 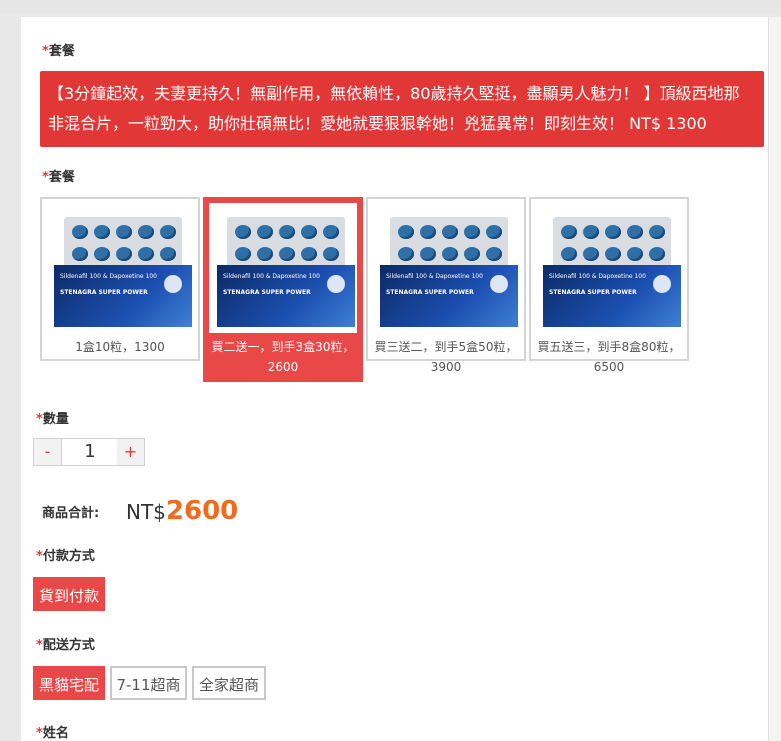 I want to click on package-option-caption: 1盒10粒，1300, so click(x=120, y=347).